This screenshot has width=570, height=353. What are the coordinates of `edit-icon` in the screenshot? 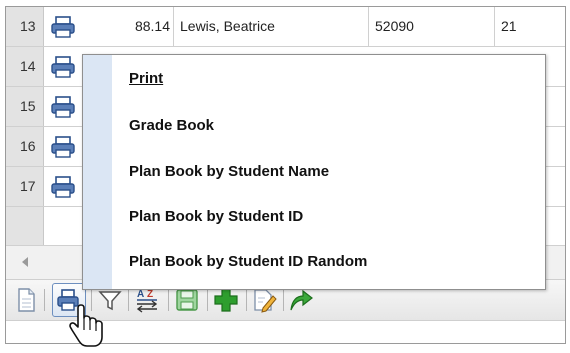 It's located at (264, 300).